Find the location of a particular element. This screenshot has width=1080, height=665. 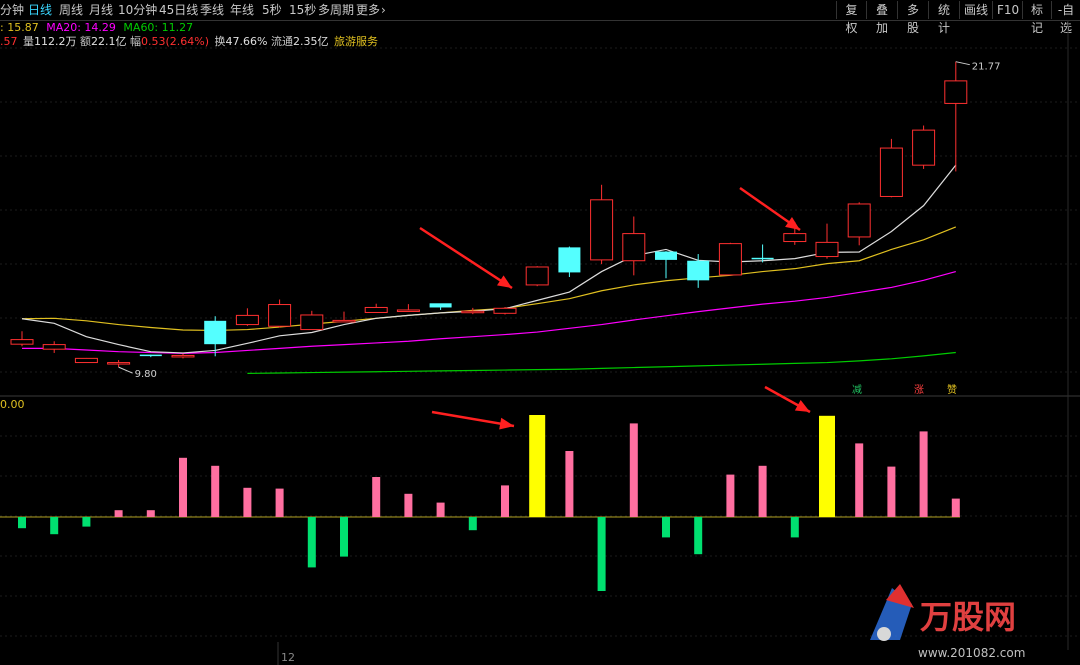

high-marker-line is located at coordinates (962, 63).